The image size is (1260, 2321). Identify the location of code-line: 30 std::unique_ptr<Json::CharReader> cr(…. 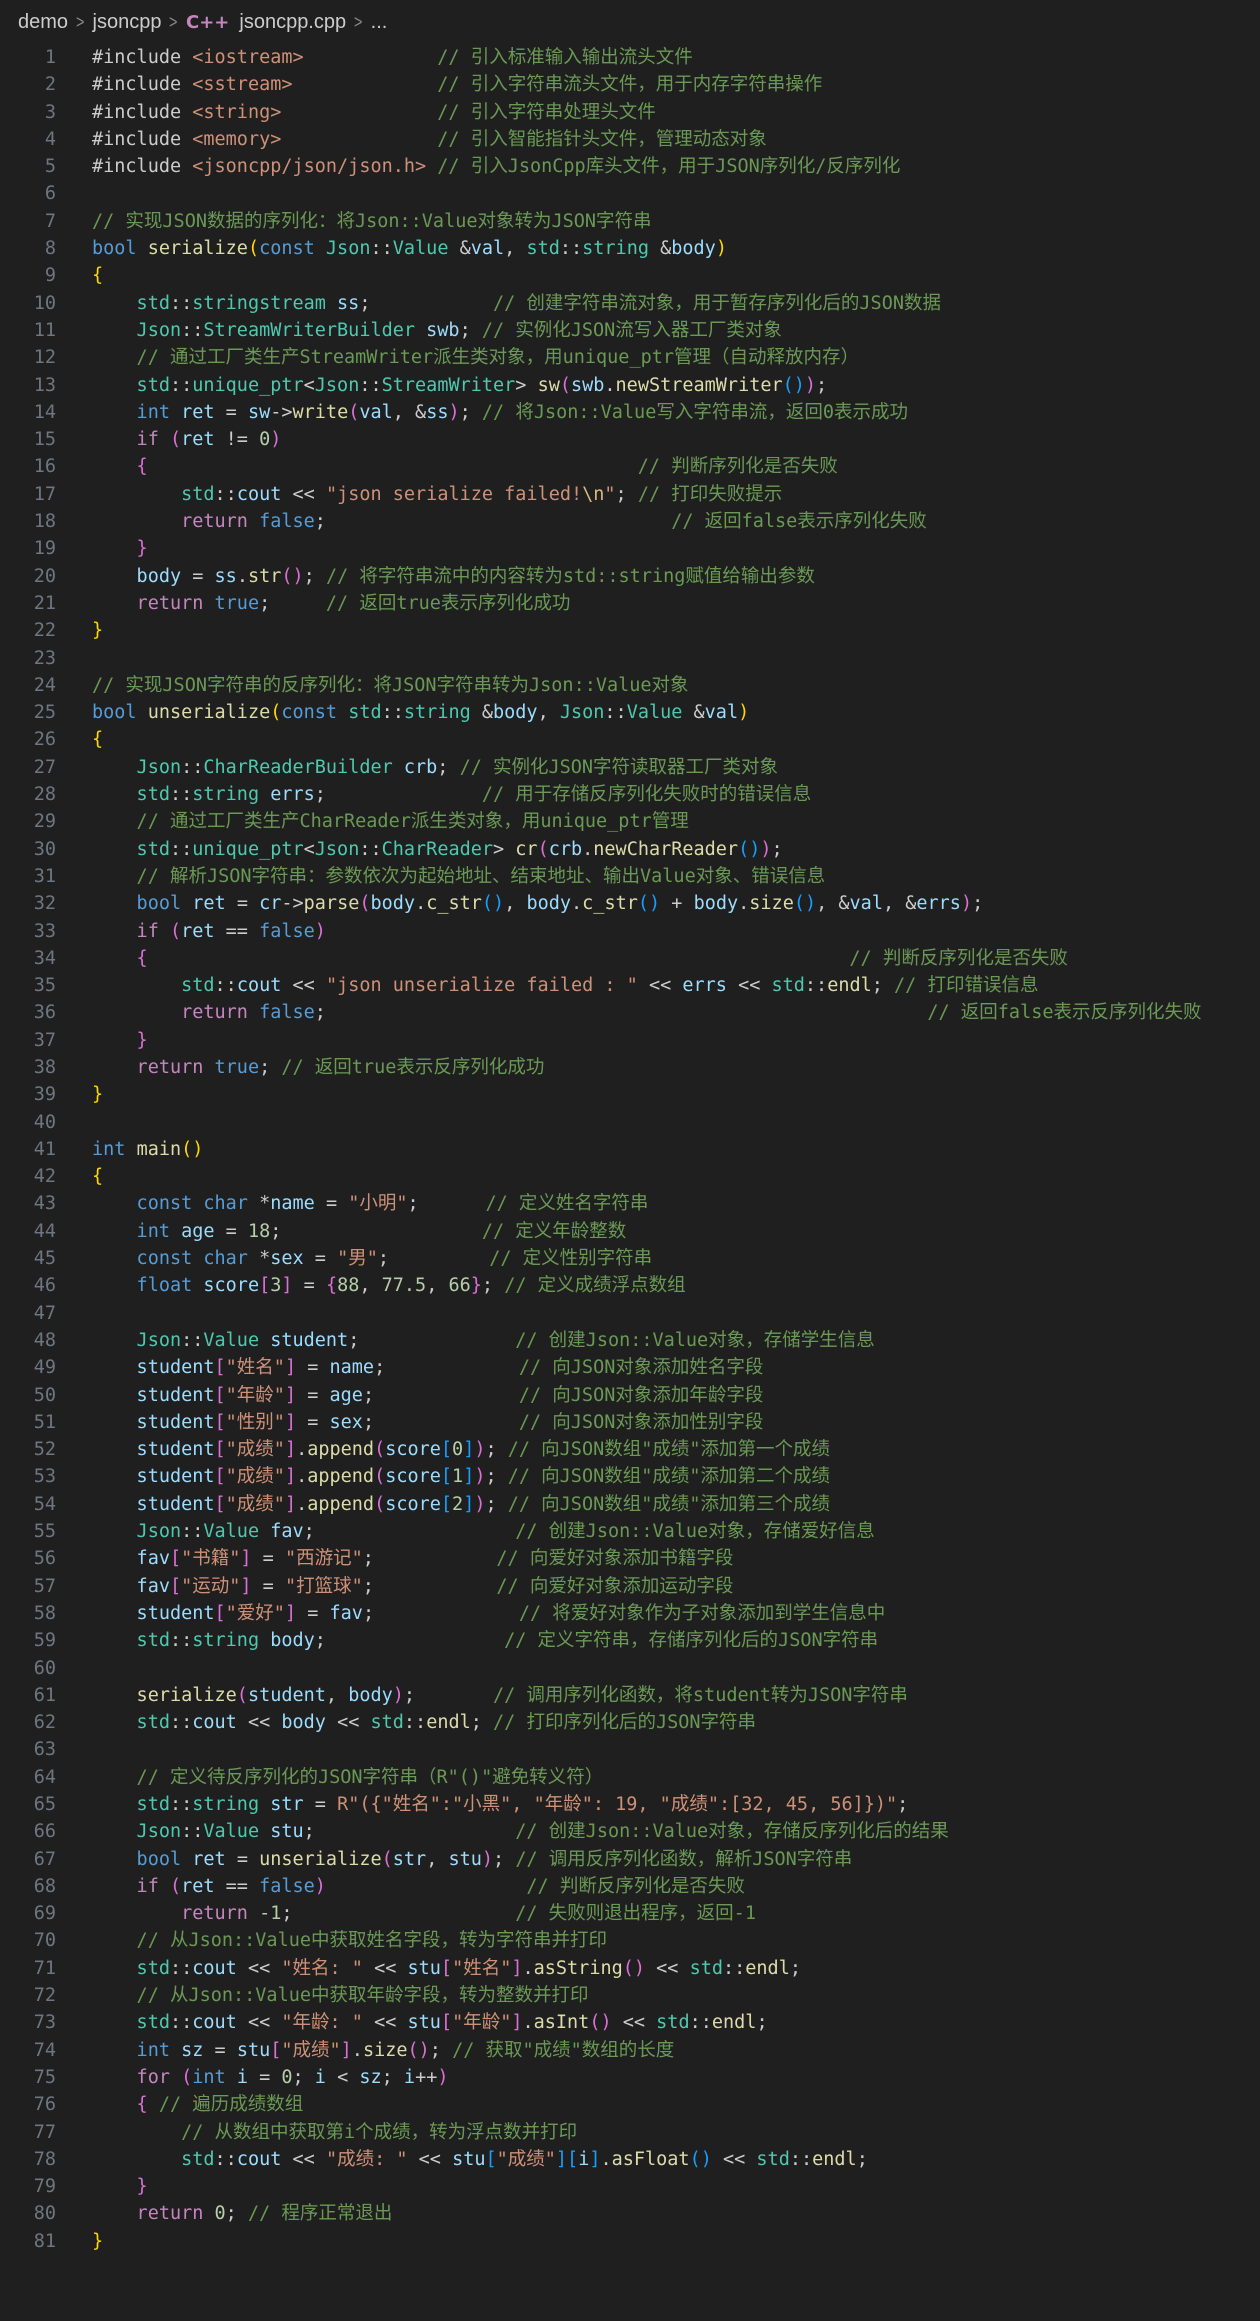
(630, 849).